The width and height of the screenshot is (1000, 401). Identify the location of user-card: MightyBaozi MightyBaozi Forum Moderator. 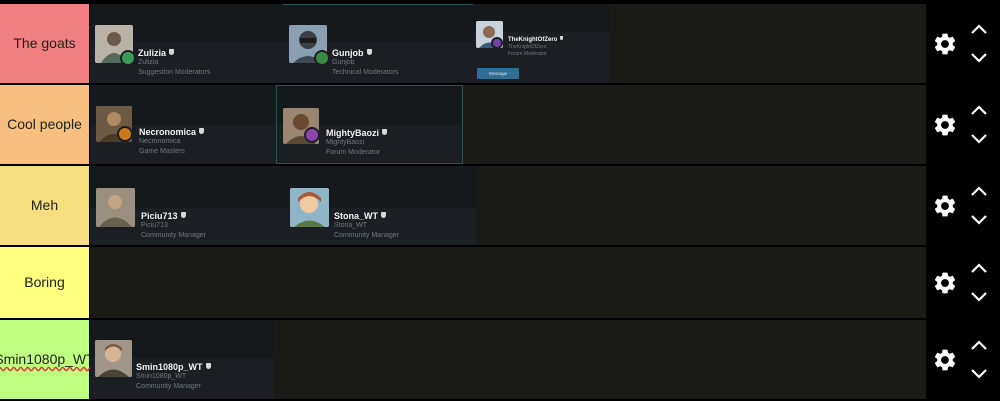
(369, 124).